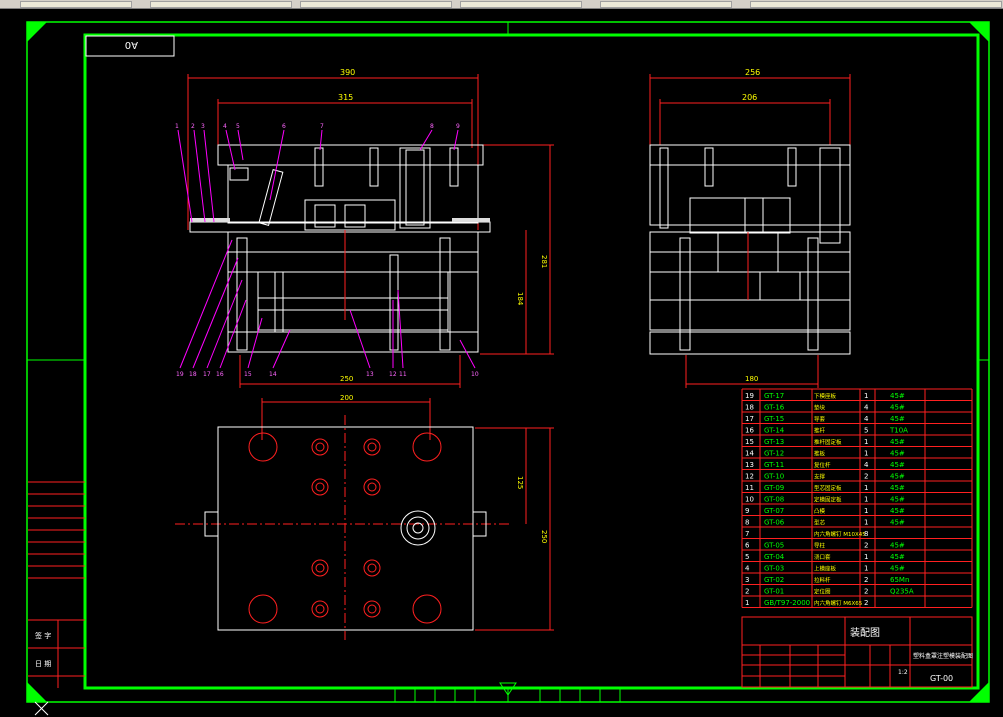  What do you see at coordinates (774, 408) in the screenshot?
I see `parts-code-cell: GT-16` at bounding box center [774, 408].